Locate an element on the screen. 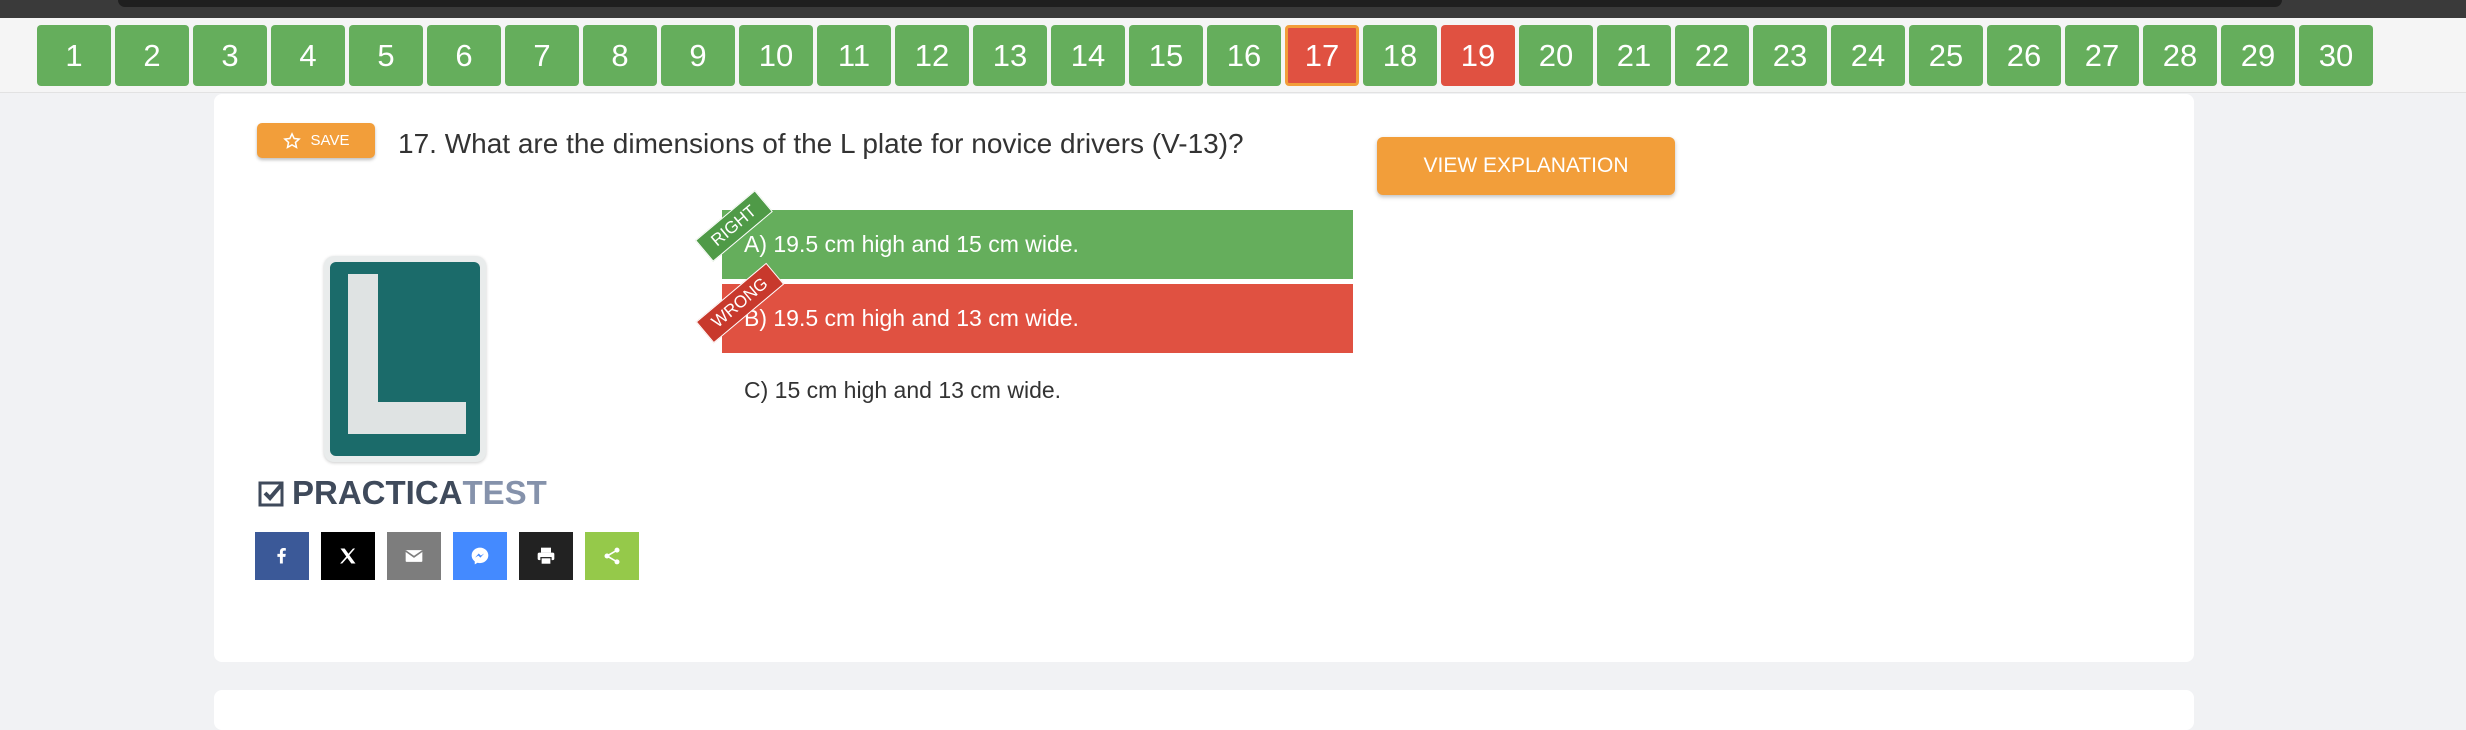 The width and height of the screenshot is (2466, 730). messenger-share-button is located at coordinates (480, 556).